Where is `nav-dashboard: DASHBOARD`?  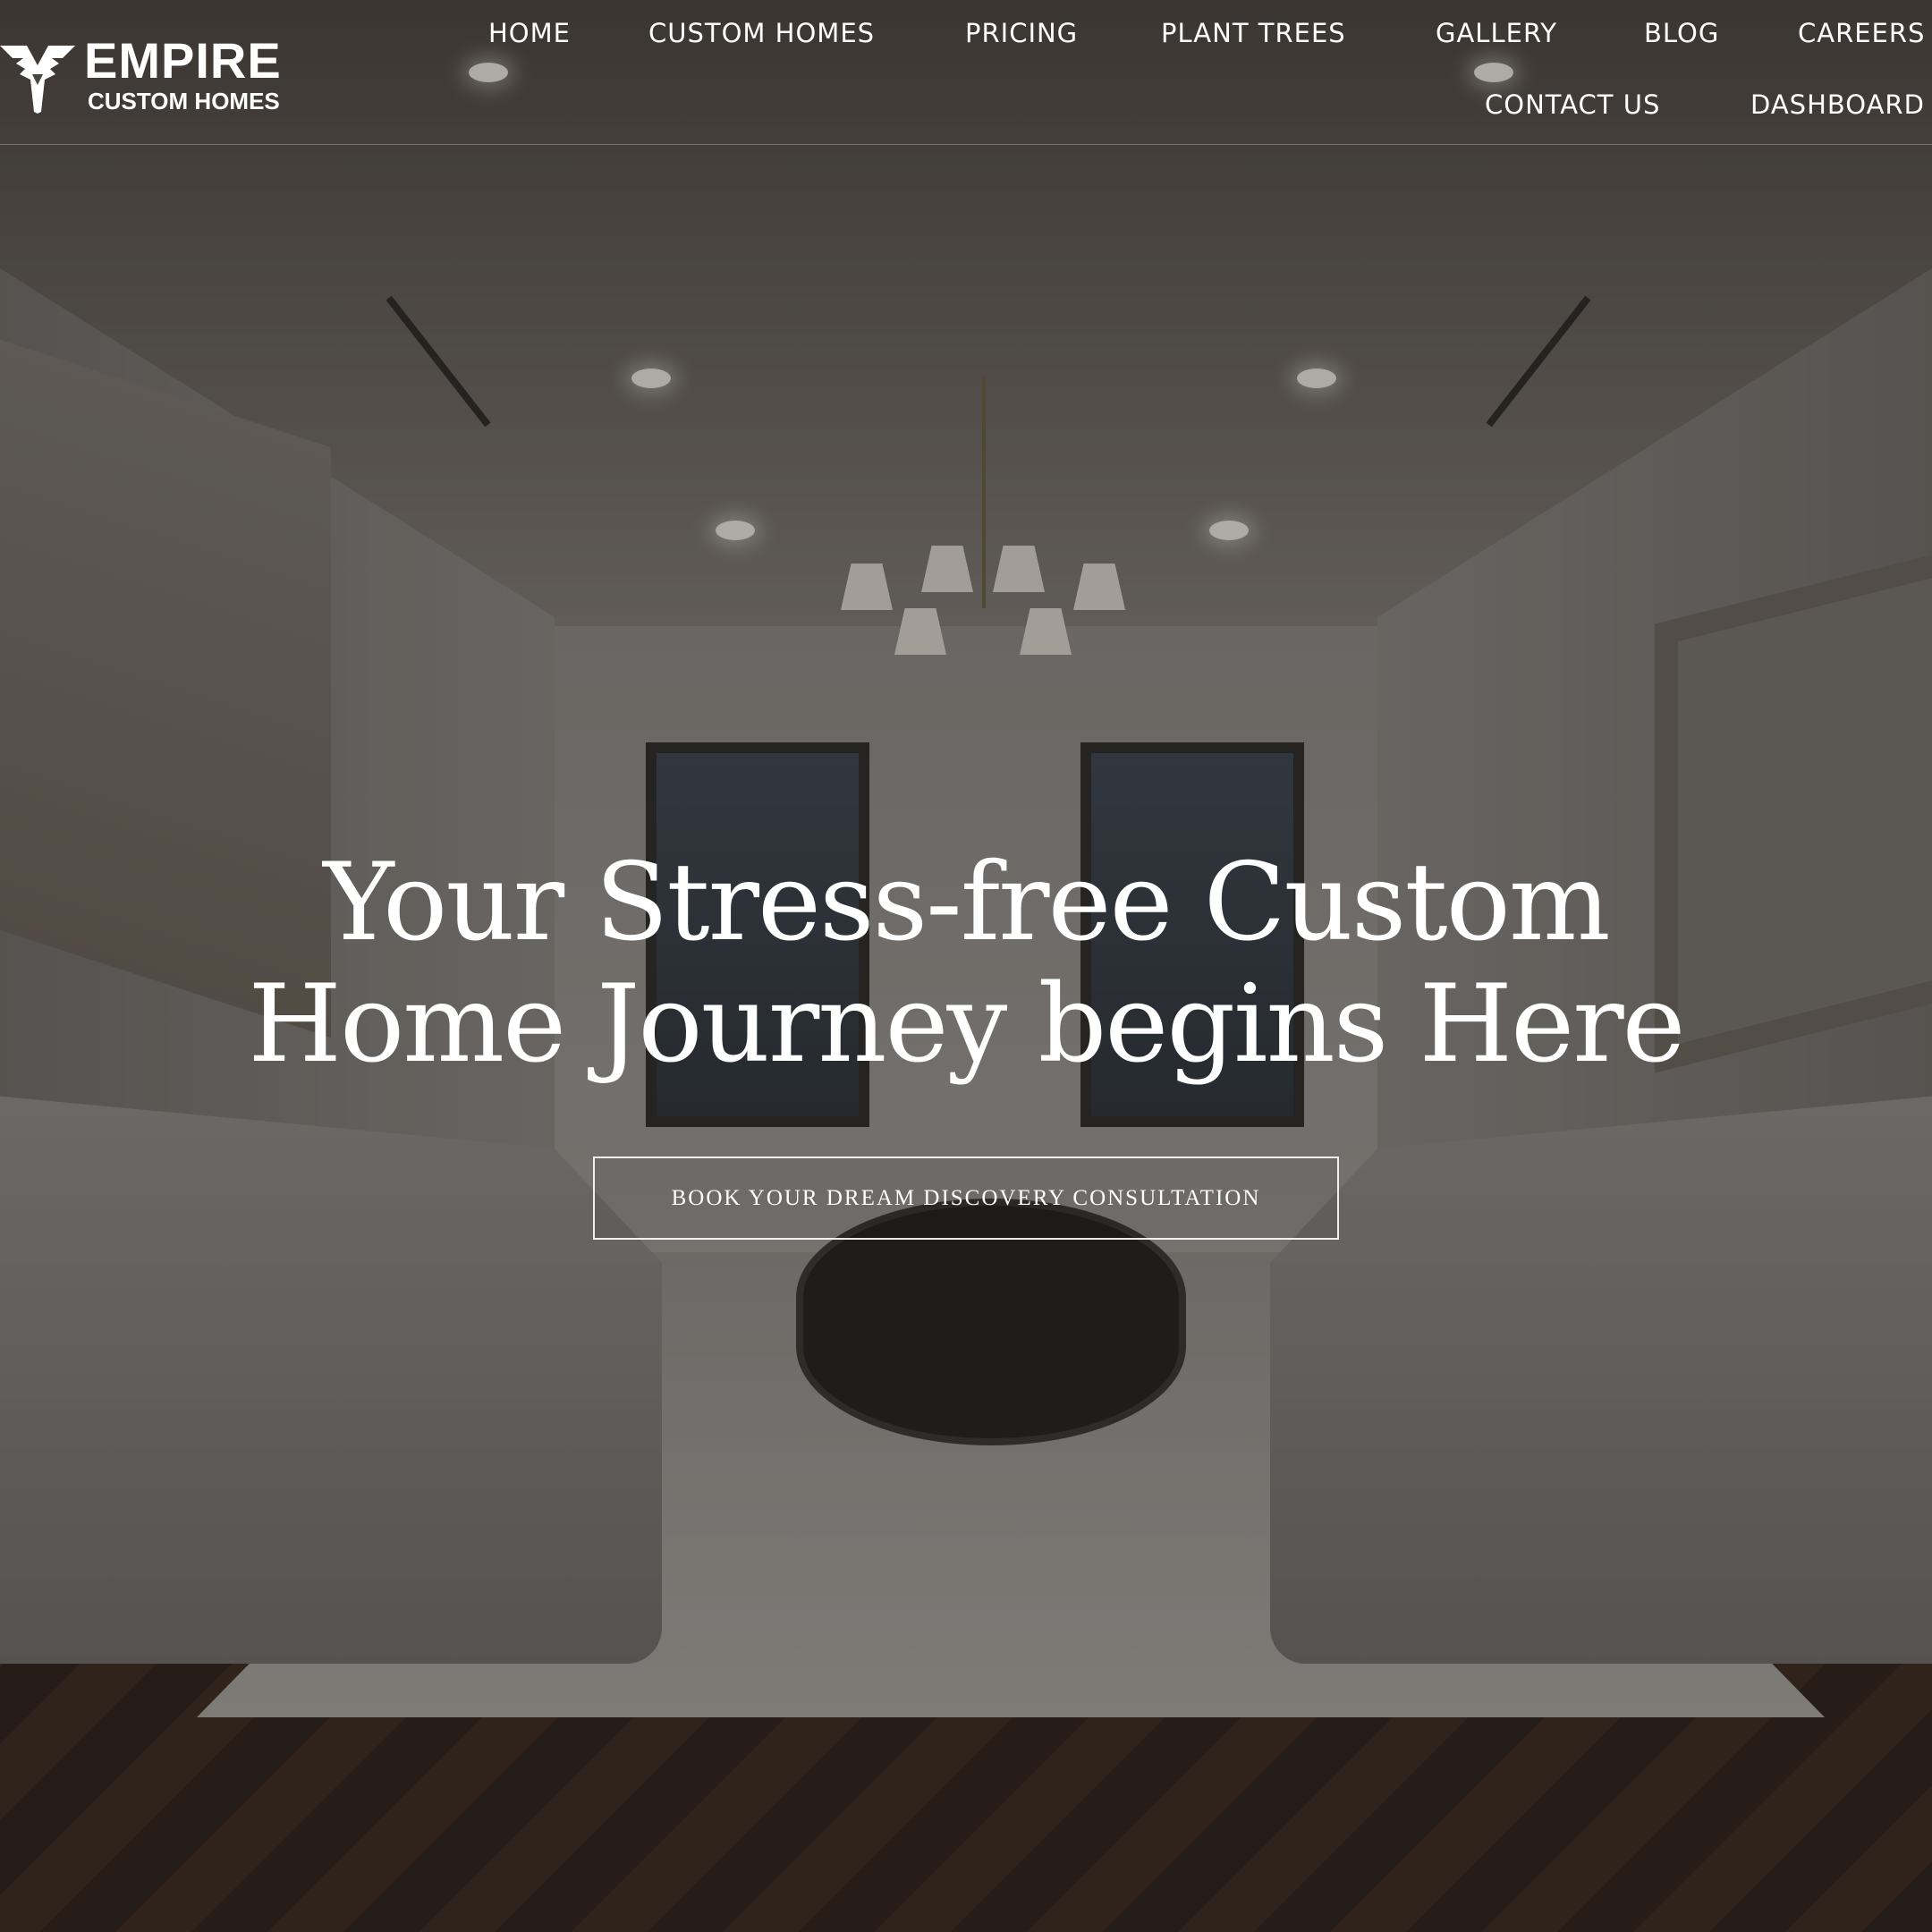 nav-dashboard: DASHBOARD is located at coordinates (1837, 104).